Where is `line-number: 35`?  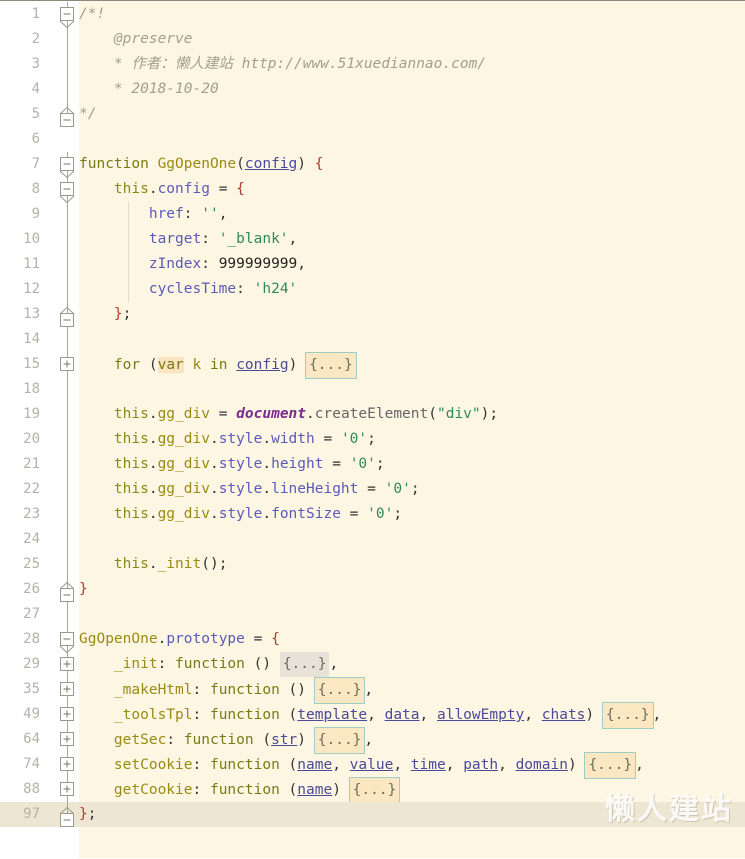
line-number: 35 is located at coordinates (31, 689).